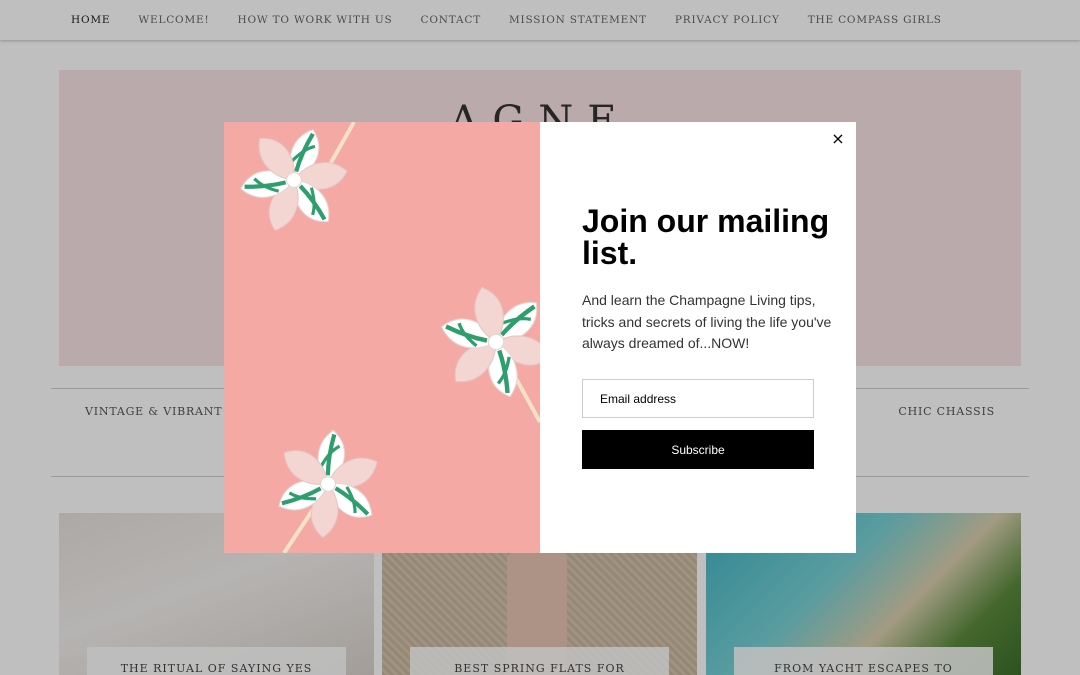  What do you see at coordinates (698, 398) in the screenshot?
I see `email-field` at bounding box center [698, 398].